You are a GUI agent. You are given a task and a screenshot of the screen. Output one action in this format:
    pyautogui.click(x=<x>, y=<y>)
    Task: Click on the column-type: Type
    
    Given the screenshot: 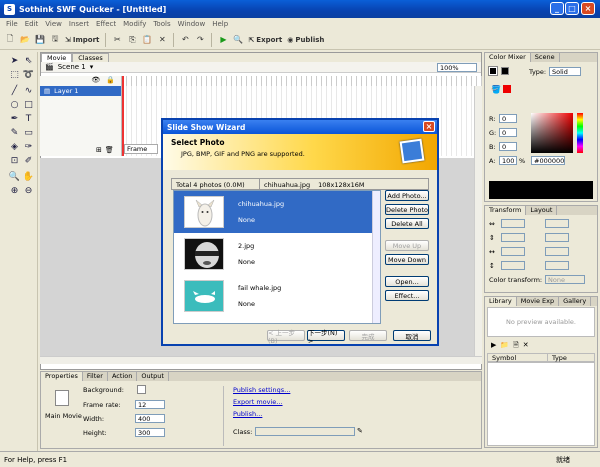 What is the action you would take?
    pyautogui.click(x=557, y=358)
    